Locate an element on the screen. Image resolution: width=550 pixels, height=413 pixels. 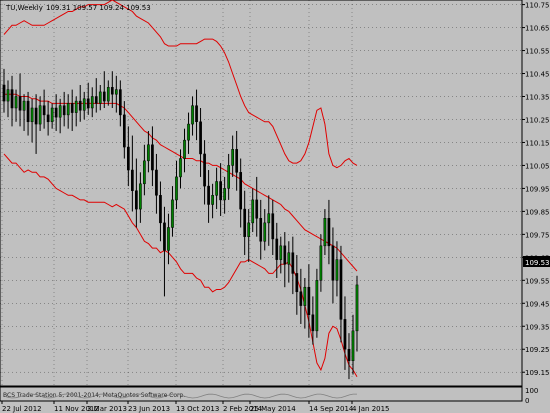
price-tick-label: 110.05 is located at coordinates (537, 166).